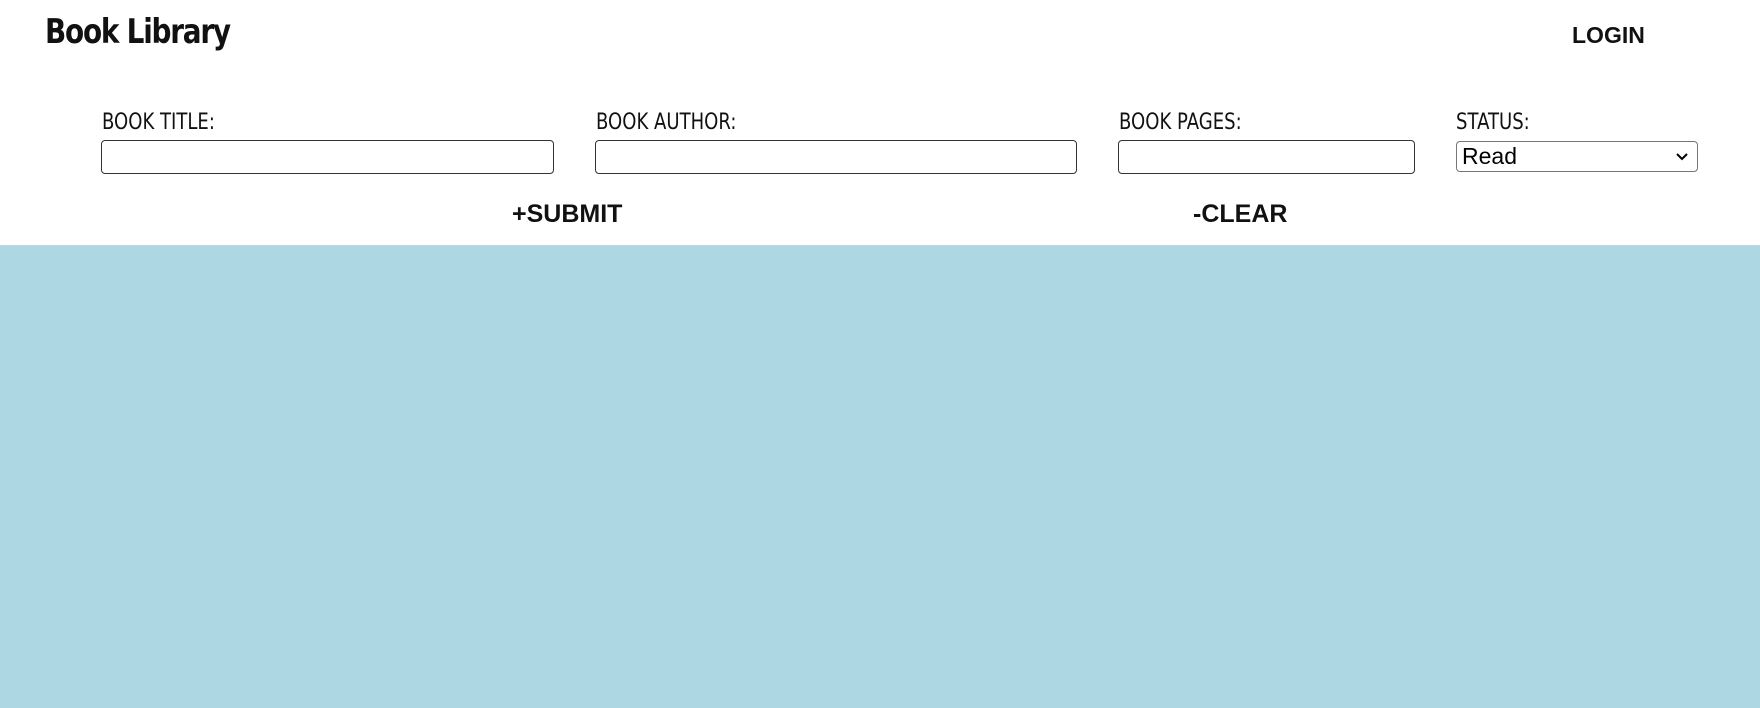 This screenshot has width=1760, height=708. I want to click on status-selected-value: Read, so click(1489, 156).